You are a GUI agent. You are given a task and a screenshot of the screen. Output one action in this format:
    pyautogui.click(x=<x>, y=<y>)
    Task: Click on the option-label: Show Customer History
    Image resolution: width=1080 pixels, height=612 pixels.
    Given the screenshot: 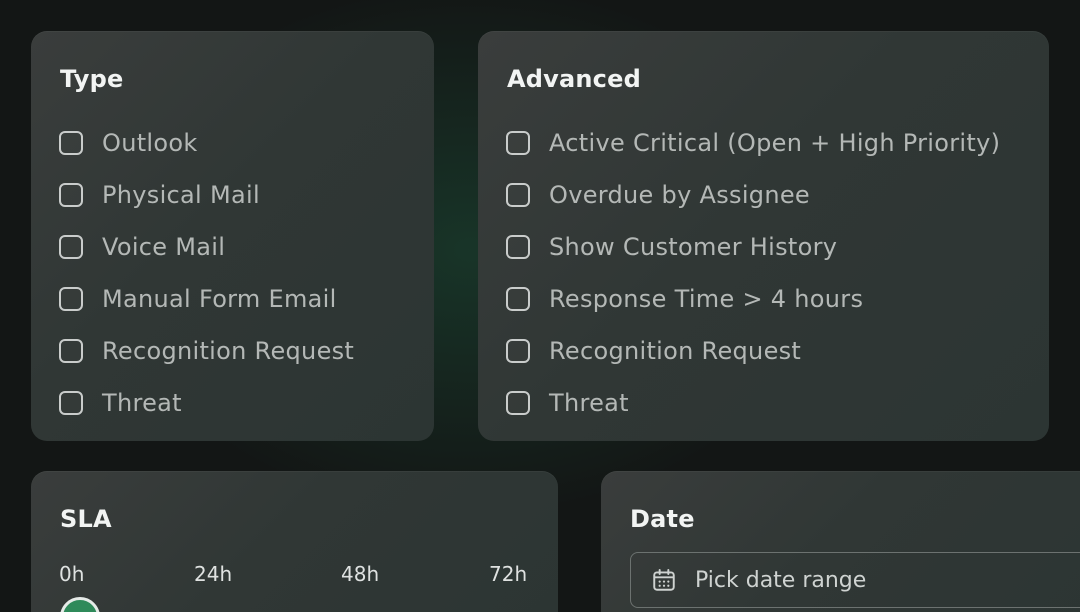 What is the action you would take?
    pyautogui.click(x=693, y=247)
    